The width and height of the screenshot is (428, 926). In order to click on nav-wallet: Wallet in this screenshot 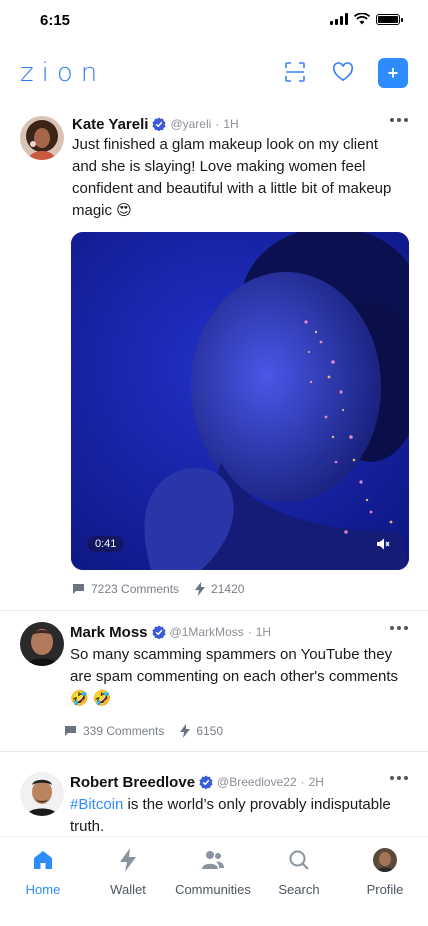, I will do `click(128, 872)`.